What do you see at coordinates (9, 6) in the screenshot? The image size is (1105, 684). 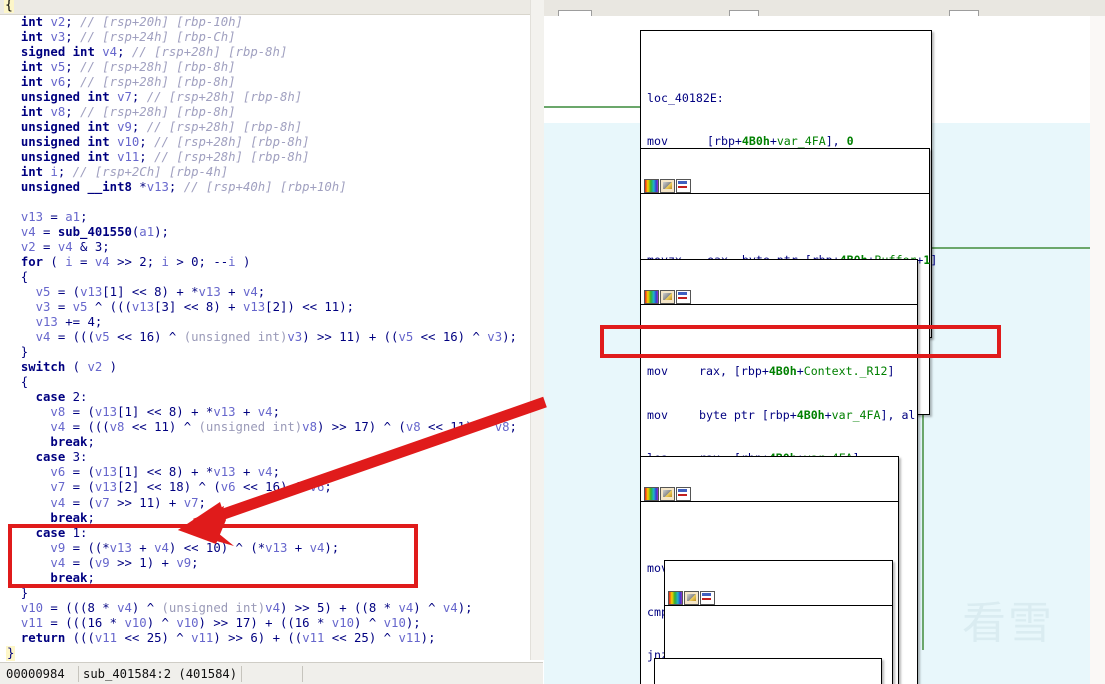 I see `open-brace: {` at bounding box center [9, 6].